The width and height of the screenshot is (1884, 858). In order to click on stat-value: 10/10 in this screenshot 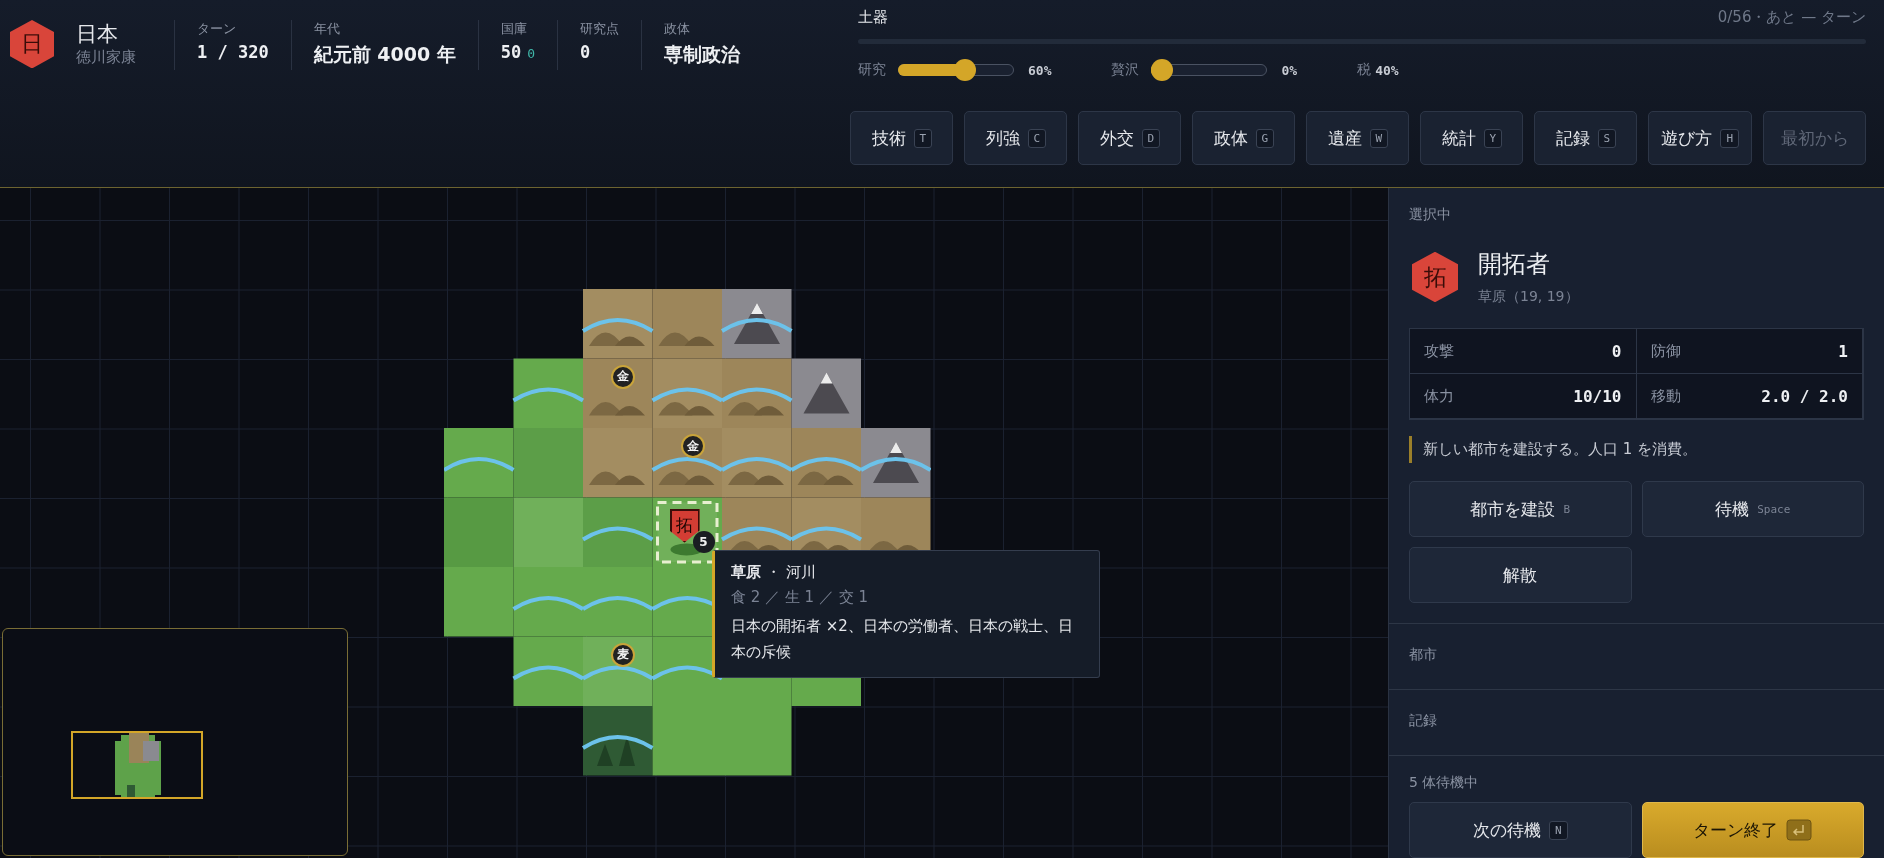, I will do `click(1597, 396)`.